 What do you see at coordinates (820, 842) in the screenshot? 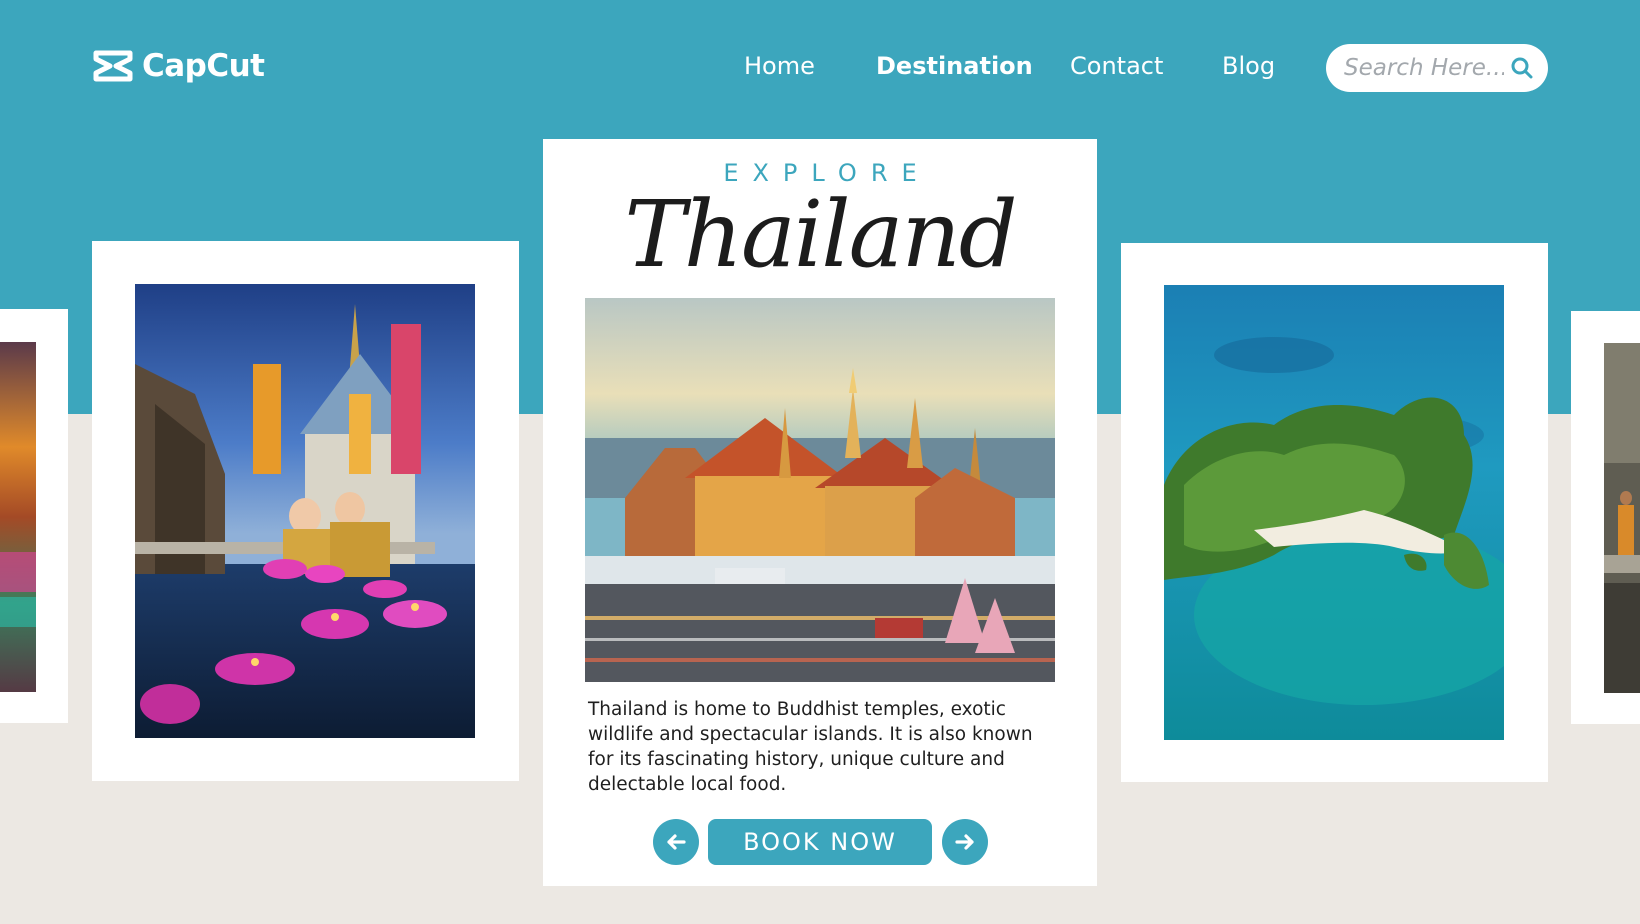
I see `book-now-button: BOOK NOW` at bounding box center [820, 842].